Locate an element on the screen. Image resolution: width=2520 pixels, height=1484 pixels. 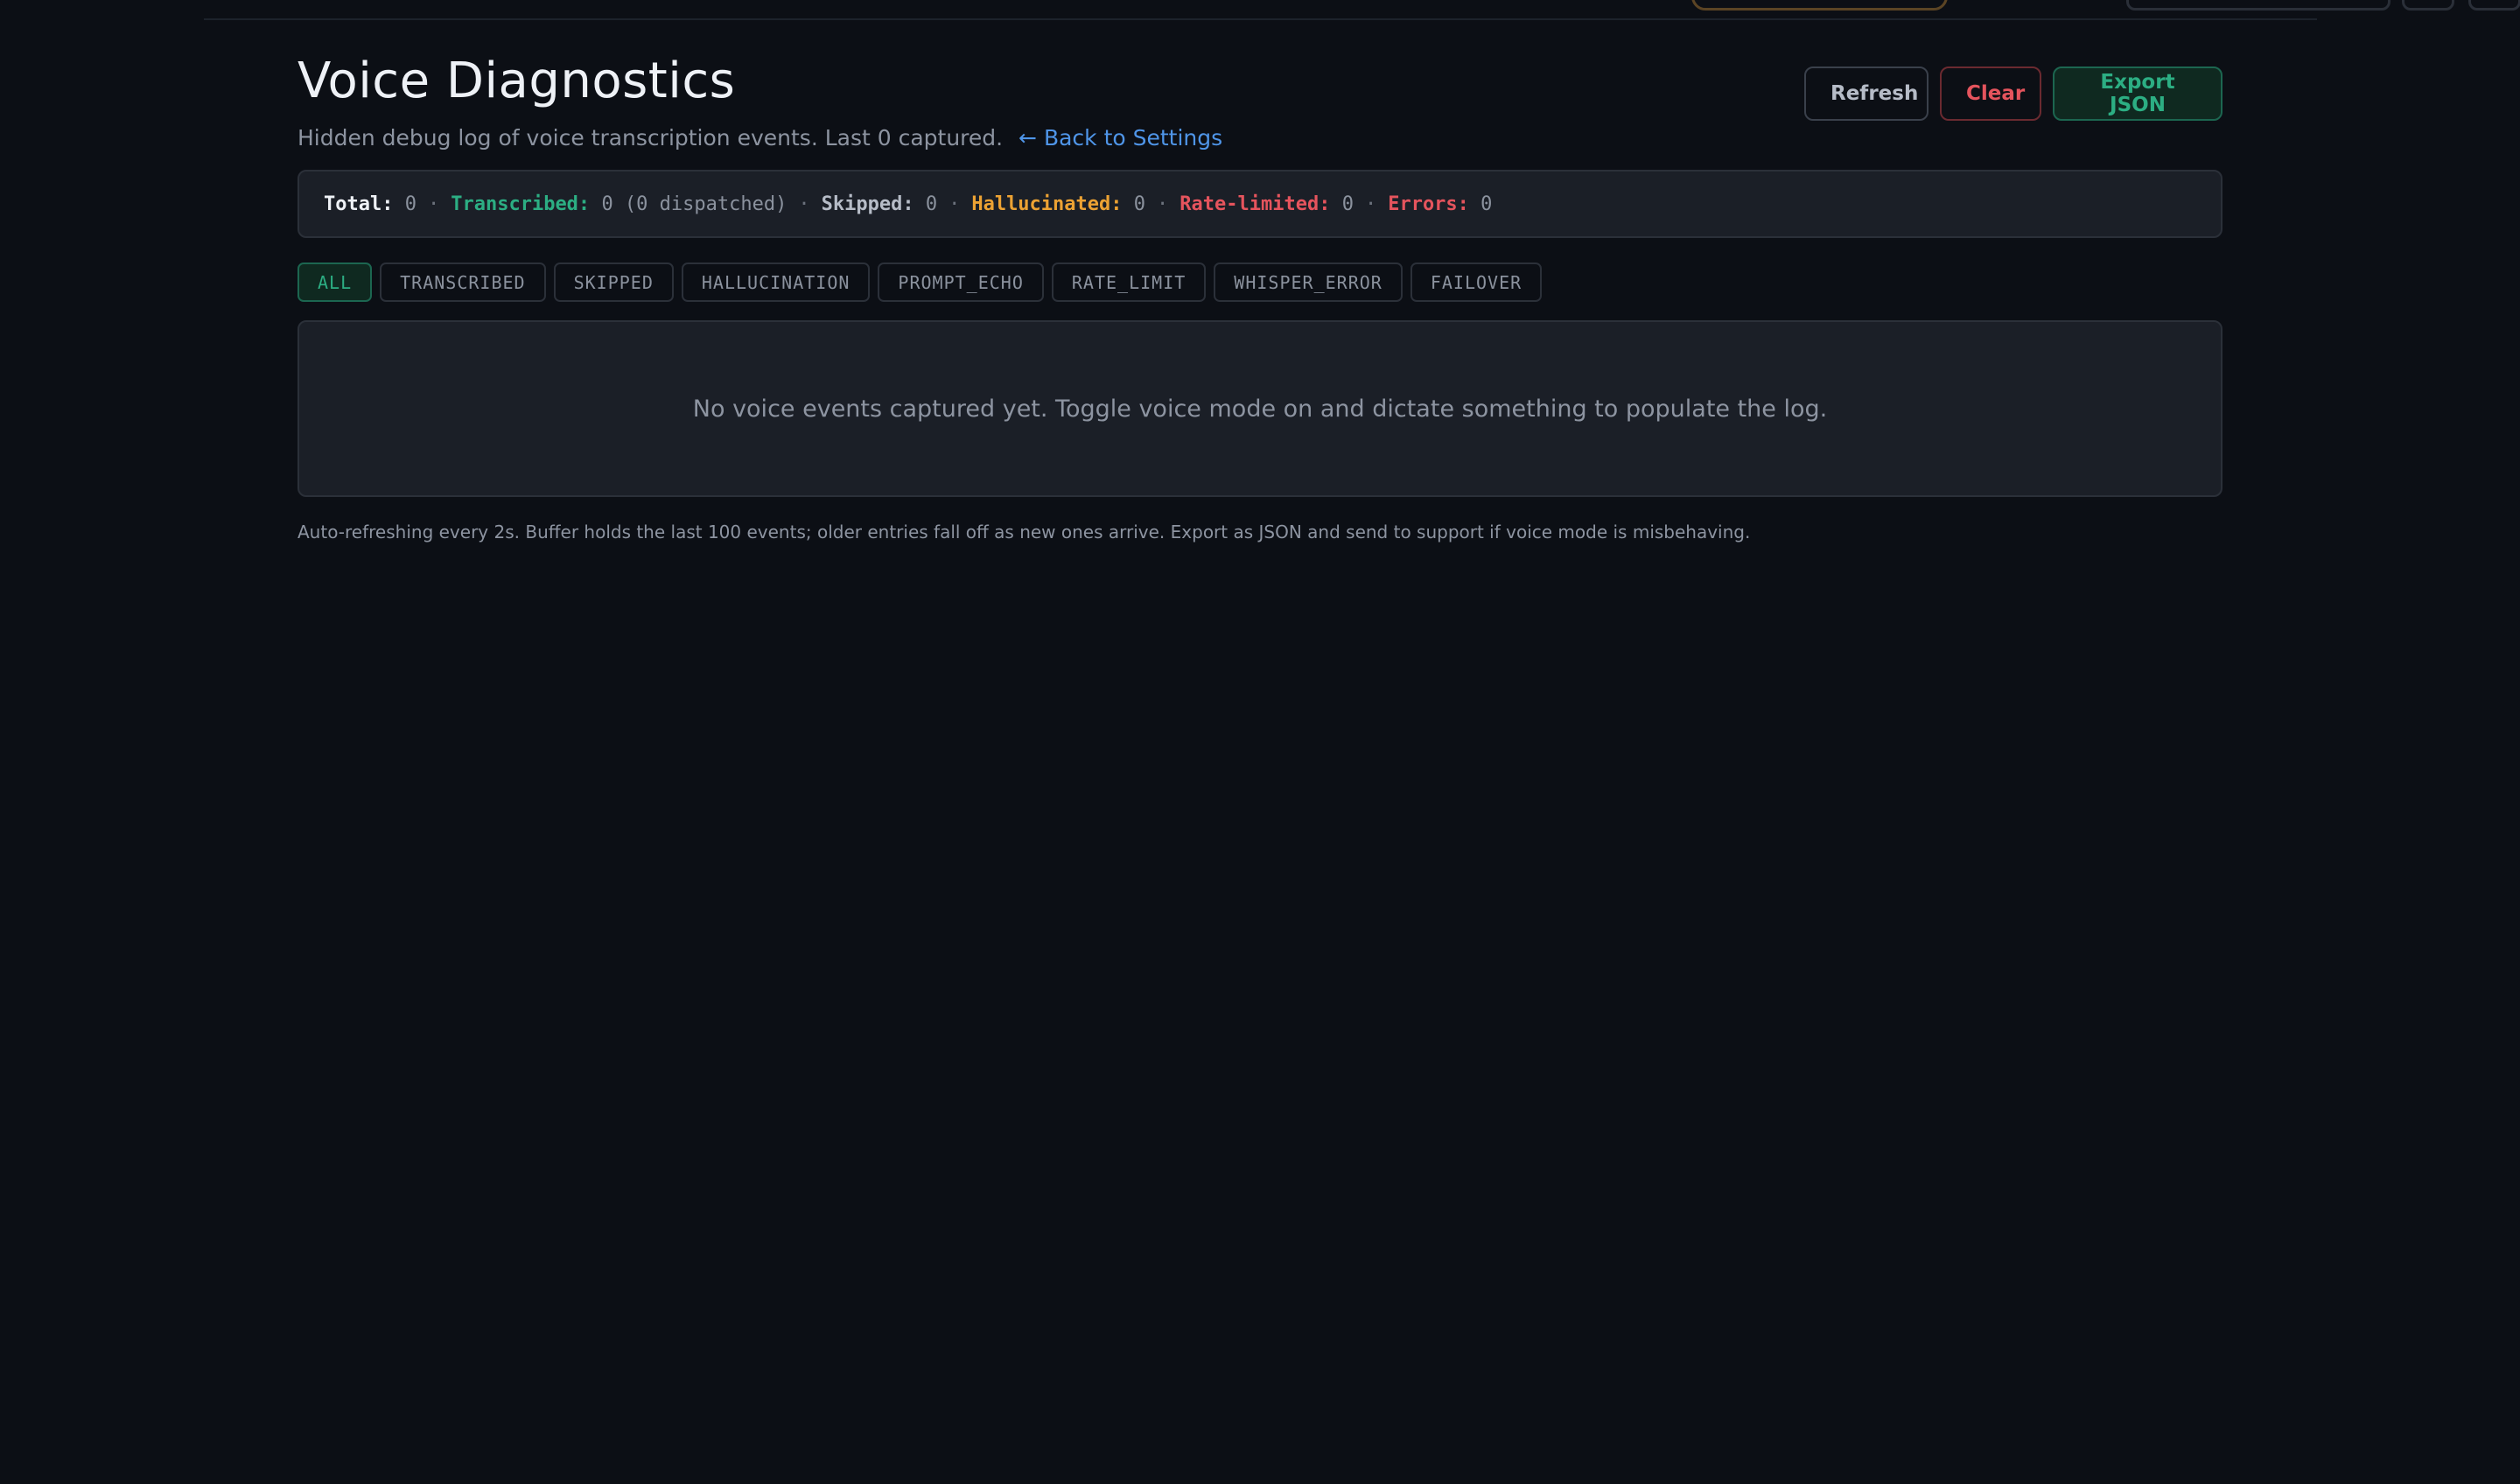
errors-label: Errors: is located at coordinates (1428, 203).